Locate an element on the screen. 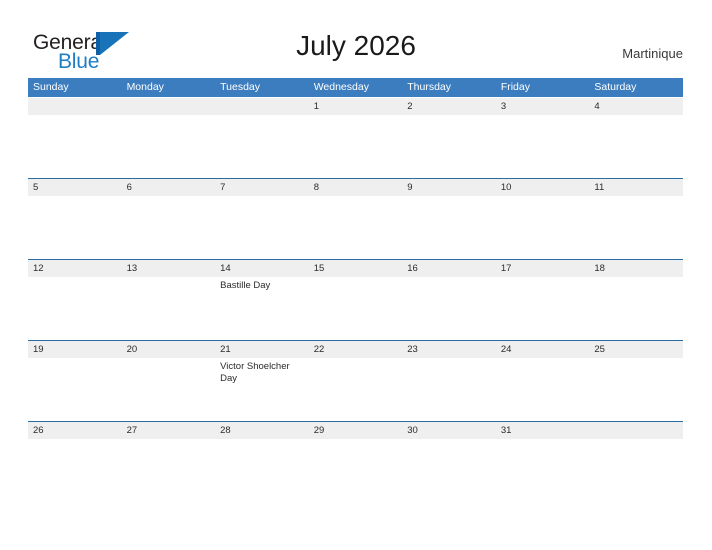 This screenshot has width=712, height=550. day-cell-29: 29 is located at coordinates (356, 462).